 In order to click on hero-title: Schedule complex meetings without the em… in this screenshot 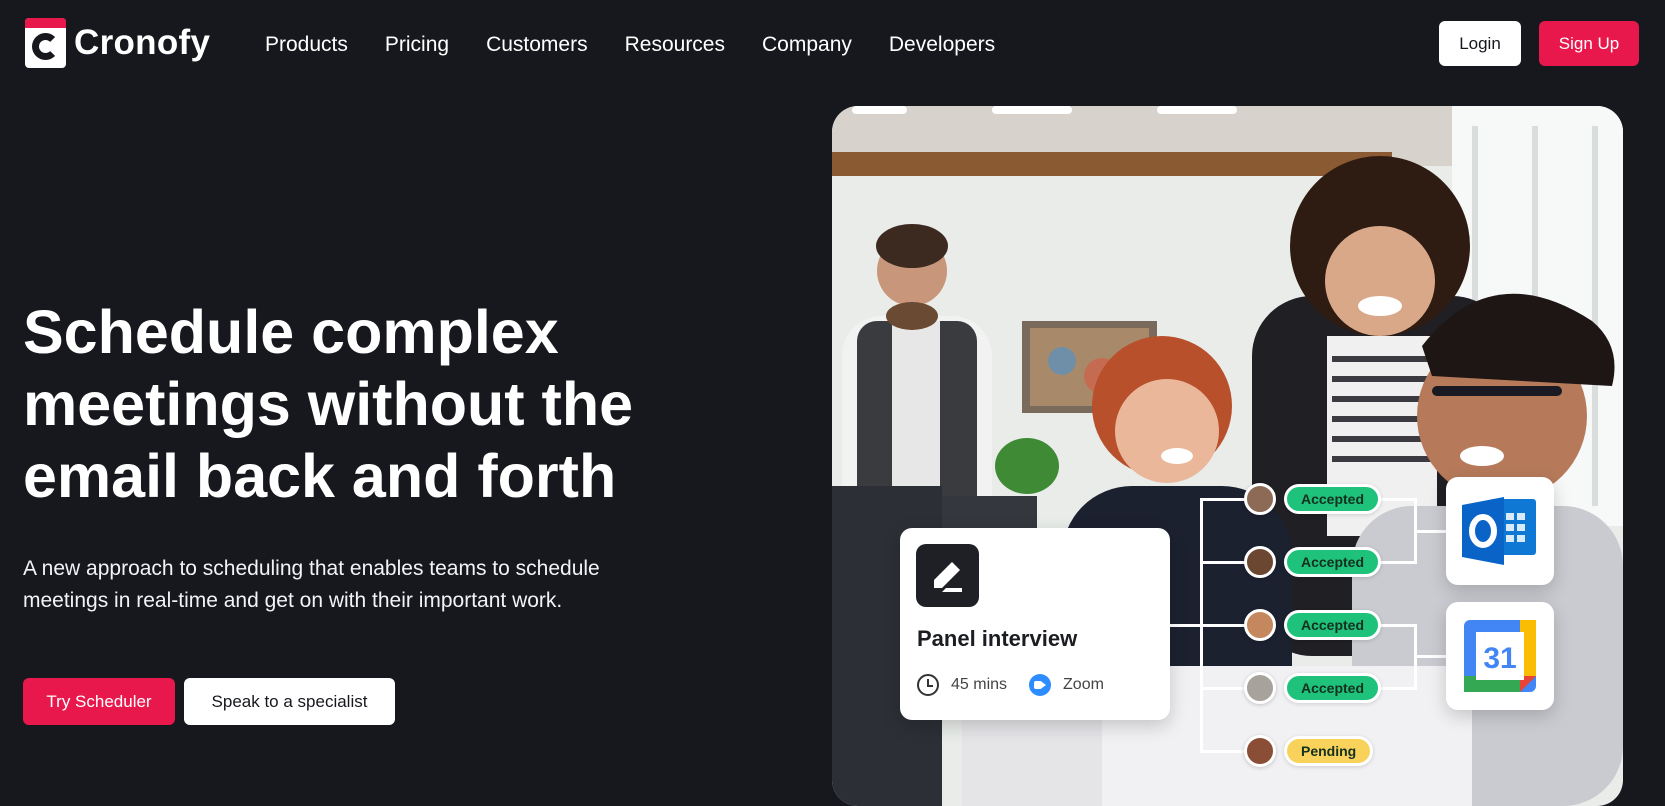, I will do `click(383, 404)`.